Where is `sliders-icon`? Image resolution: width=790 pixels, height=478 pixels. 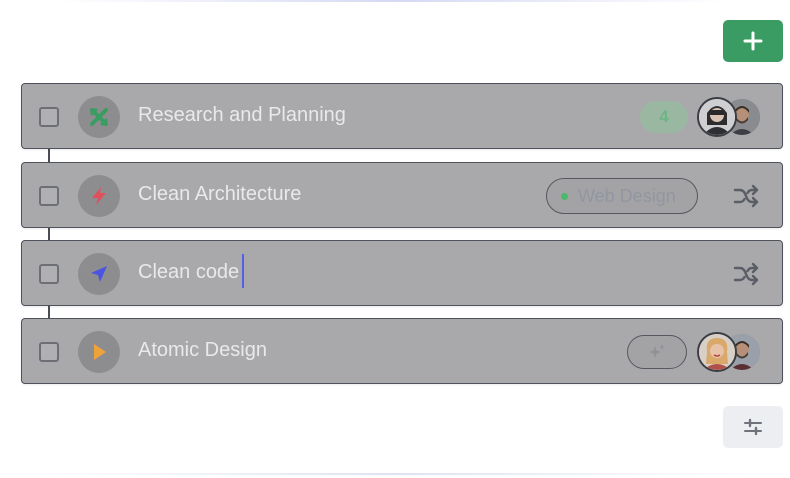
sliders-icon is located at coordinates (753, 427).